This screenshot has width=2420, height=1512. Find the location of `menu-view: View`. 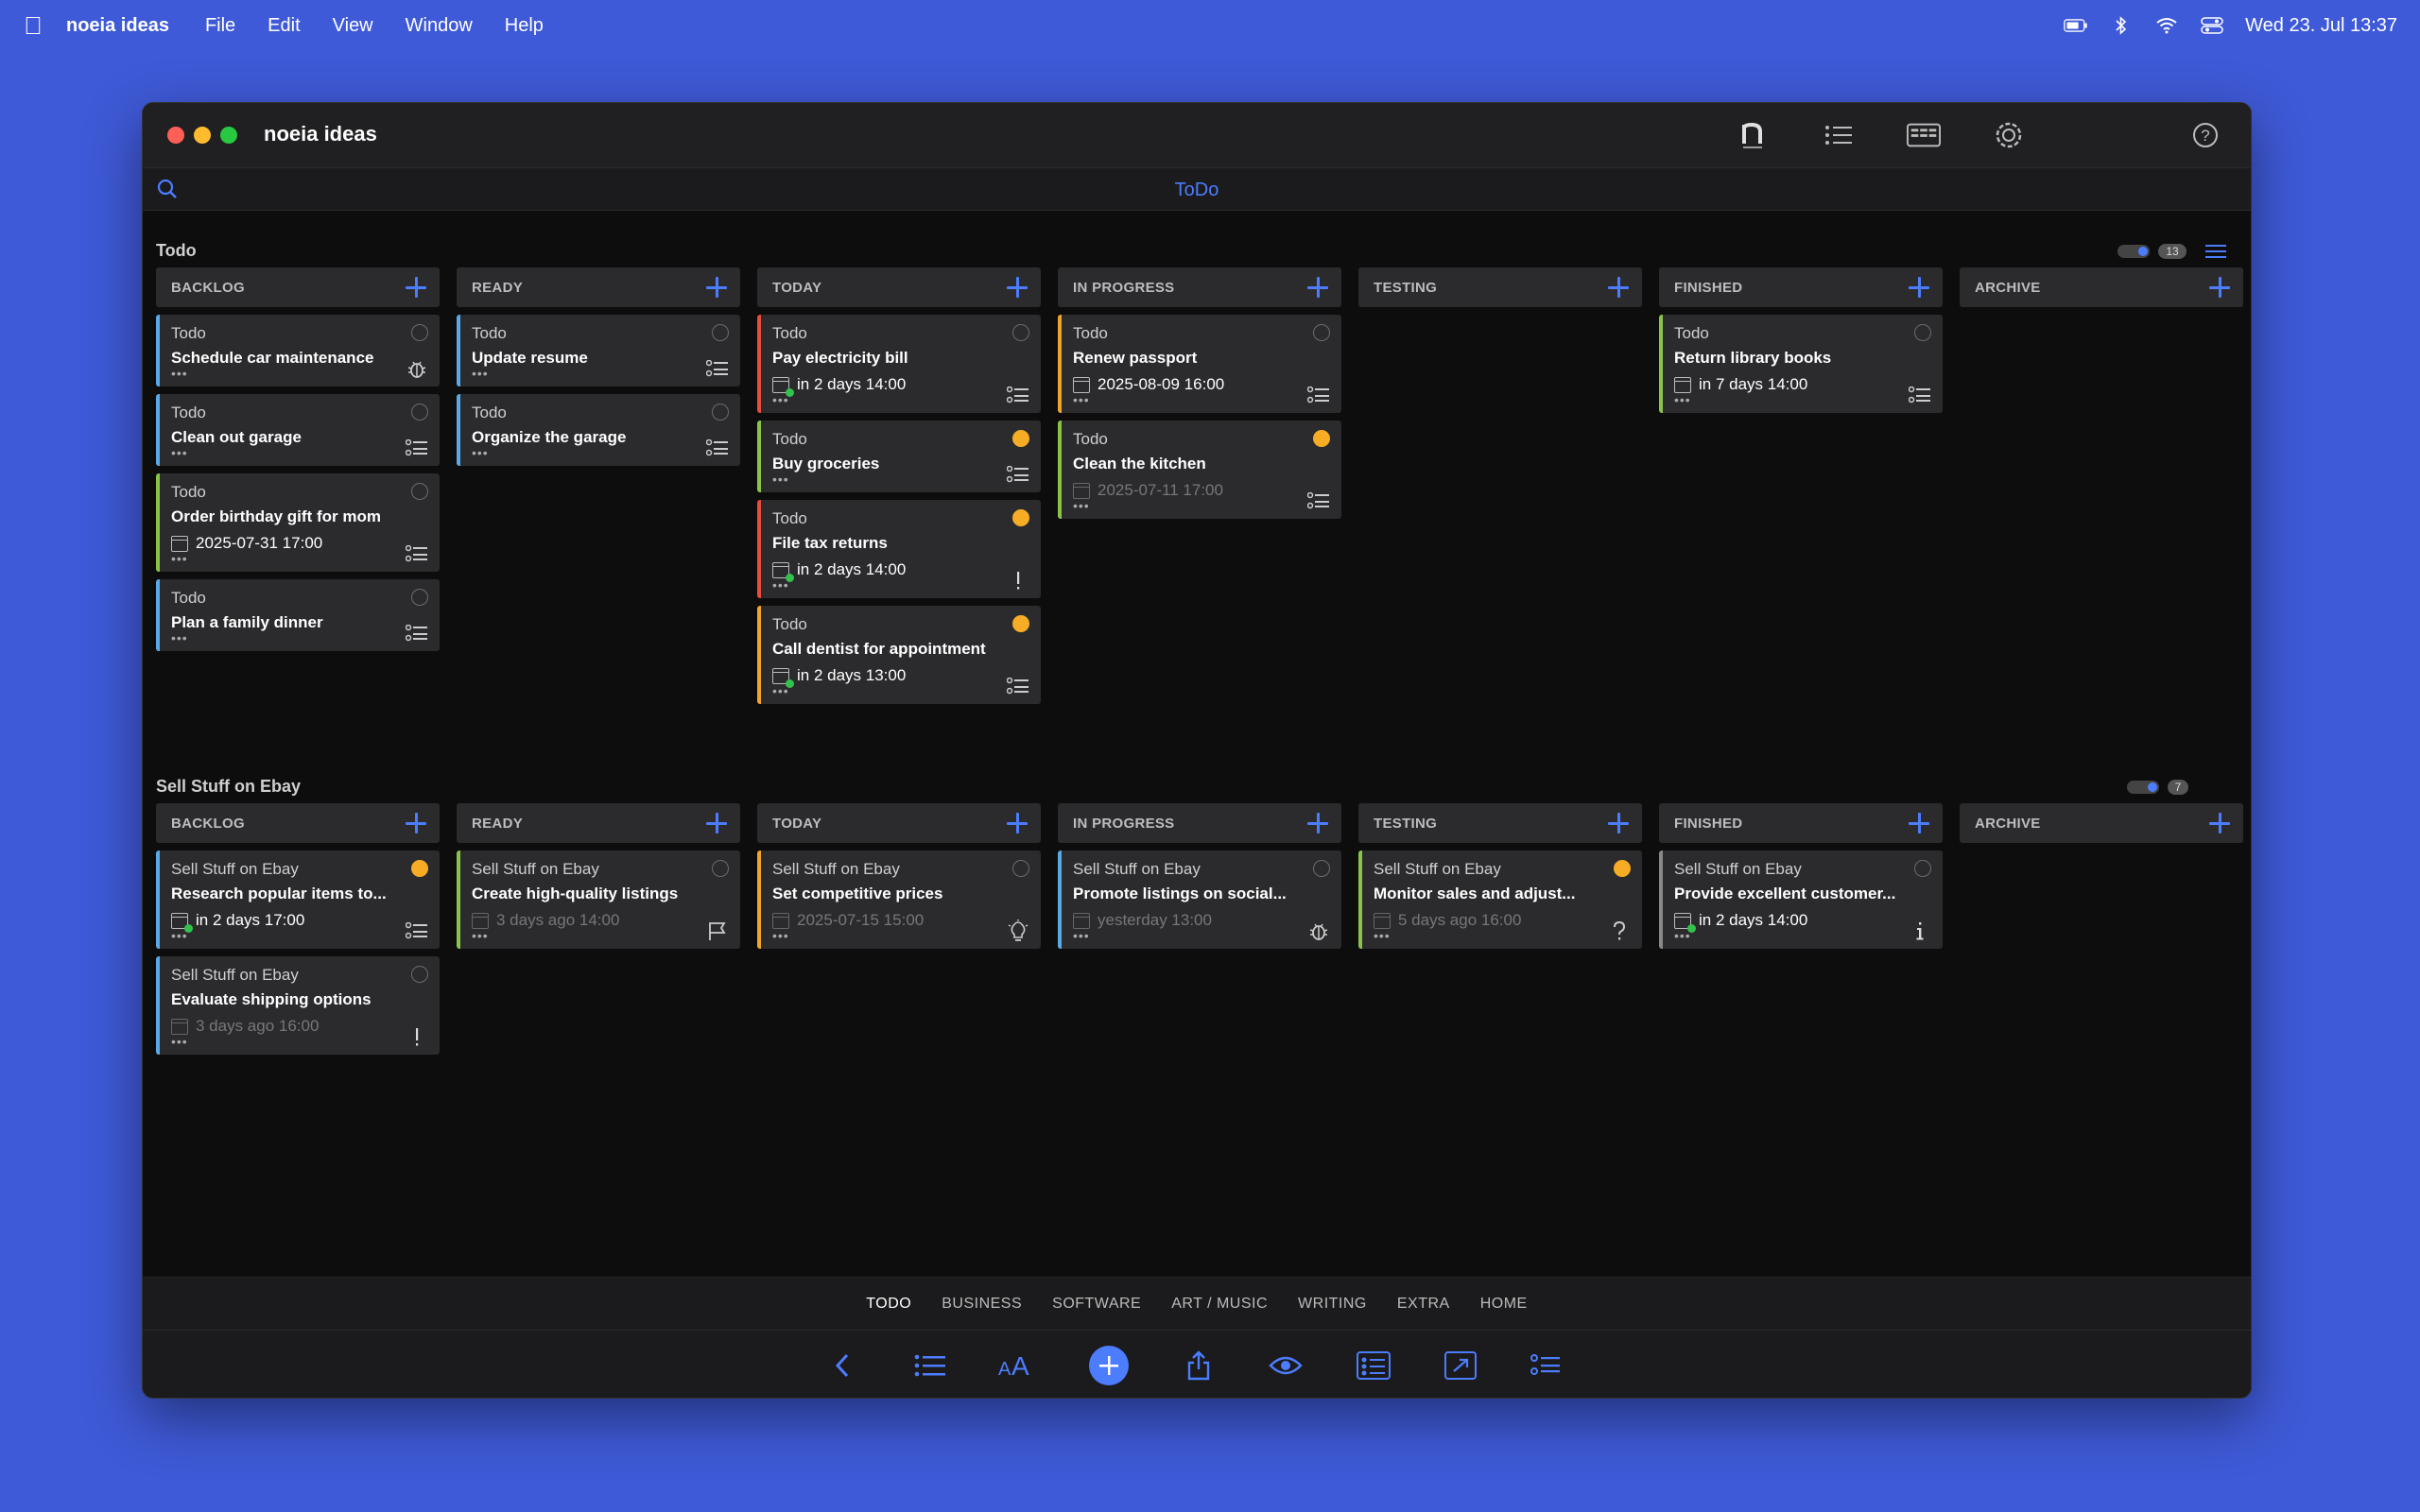

menu-view: View is located at coordinates (353, 26).